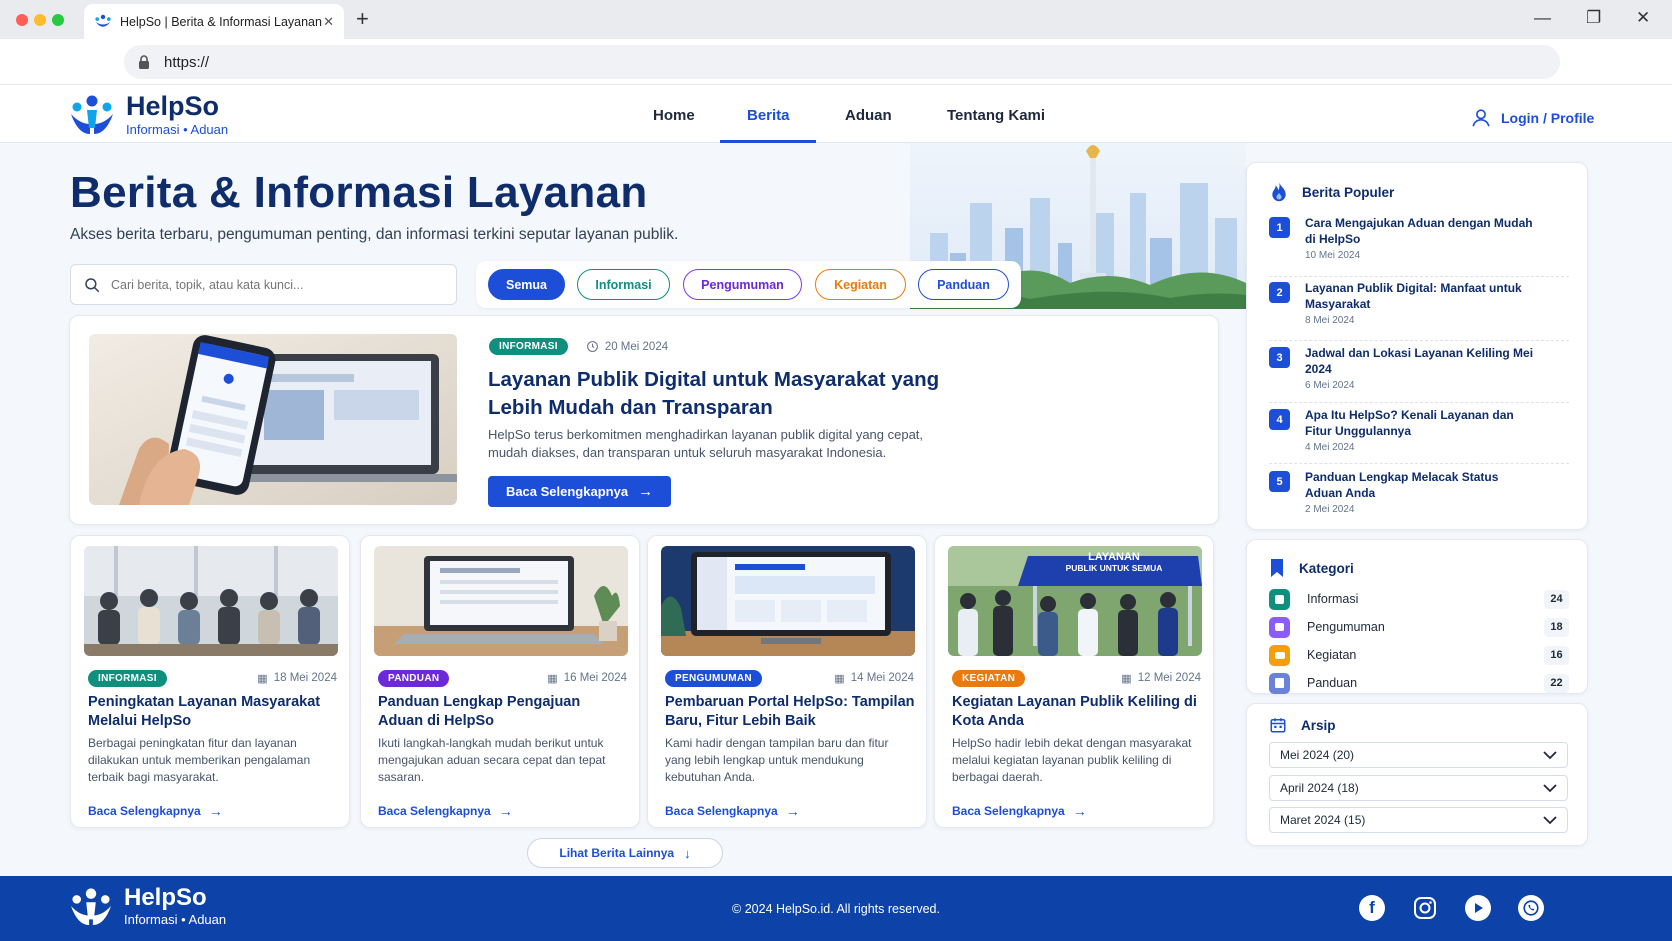  What do you see at coordinates (1279, 683) in the screenshot?
I see `book-icon` at bounding box center [1279, 683].